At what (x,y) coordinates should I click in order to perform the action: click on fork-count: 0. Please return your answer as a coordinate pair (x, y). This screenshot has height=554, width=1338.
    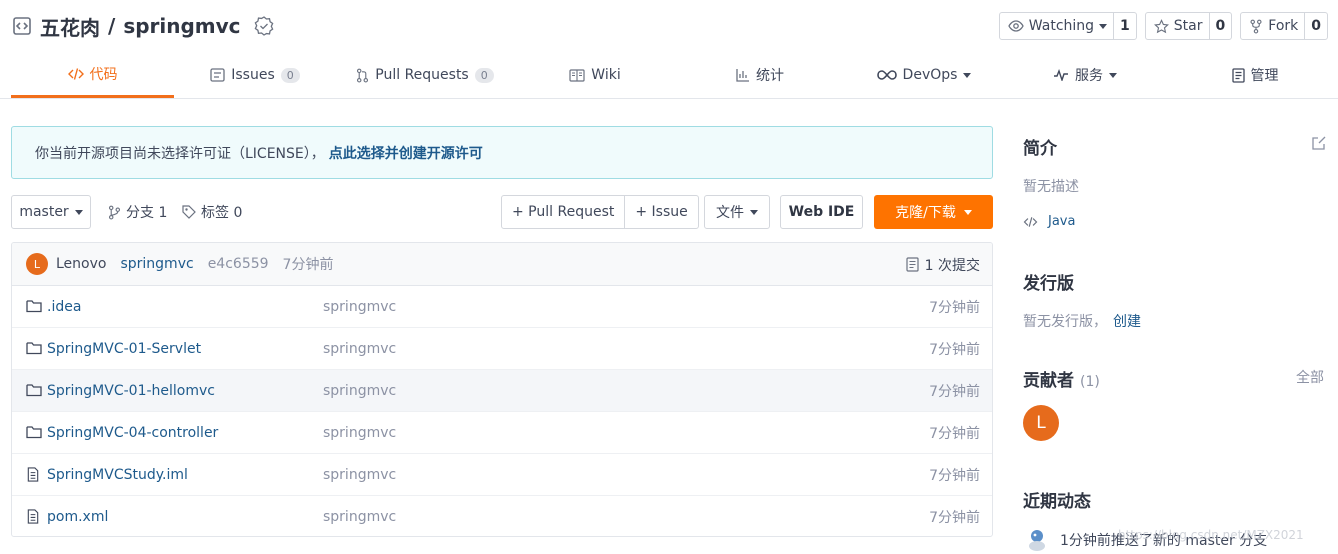
    Looking at the image, I should click on (1316, 26).